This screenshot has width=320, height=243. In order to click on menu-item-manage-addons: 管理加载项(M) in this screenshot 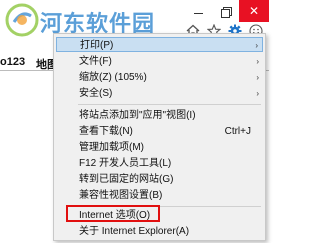, I will do `click(159, 147)`.